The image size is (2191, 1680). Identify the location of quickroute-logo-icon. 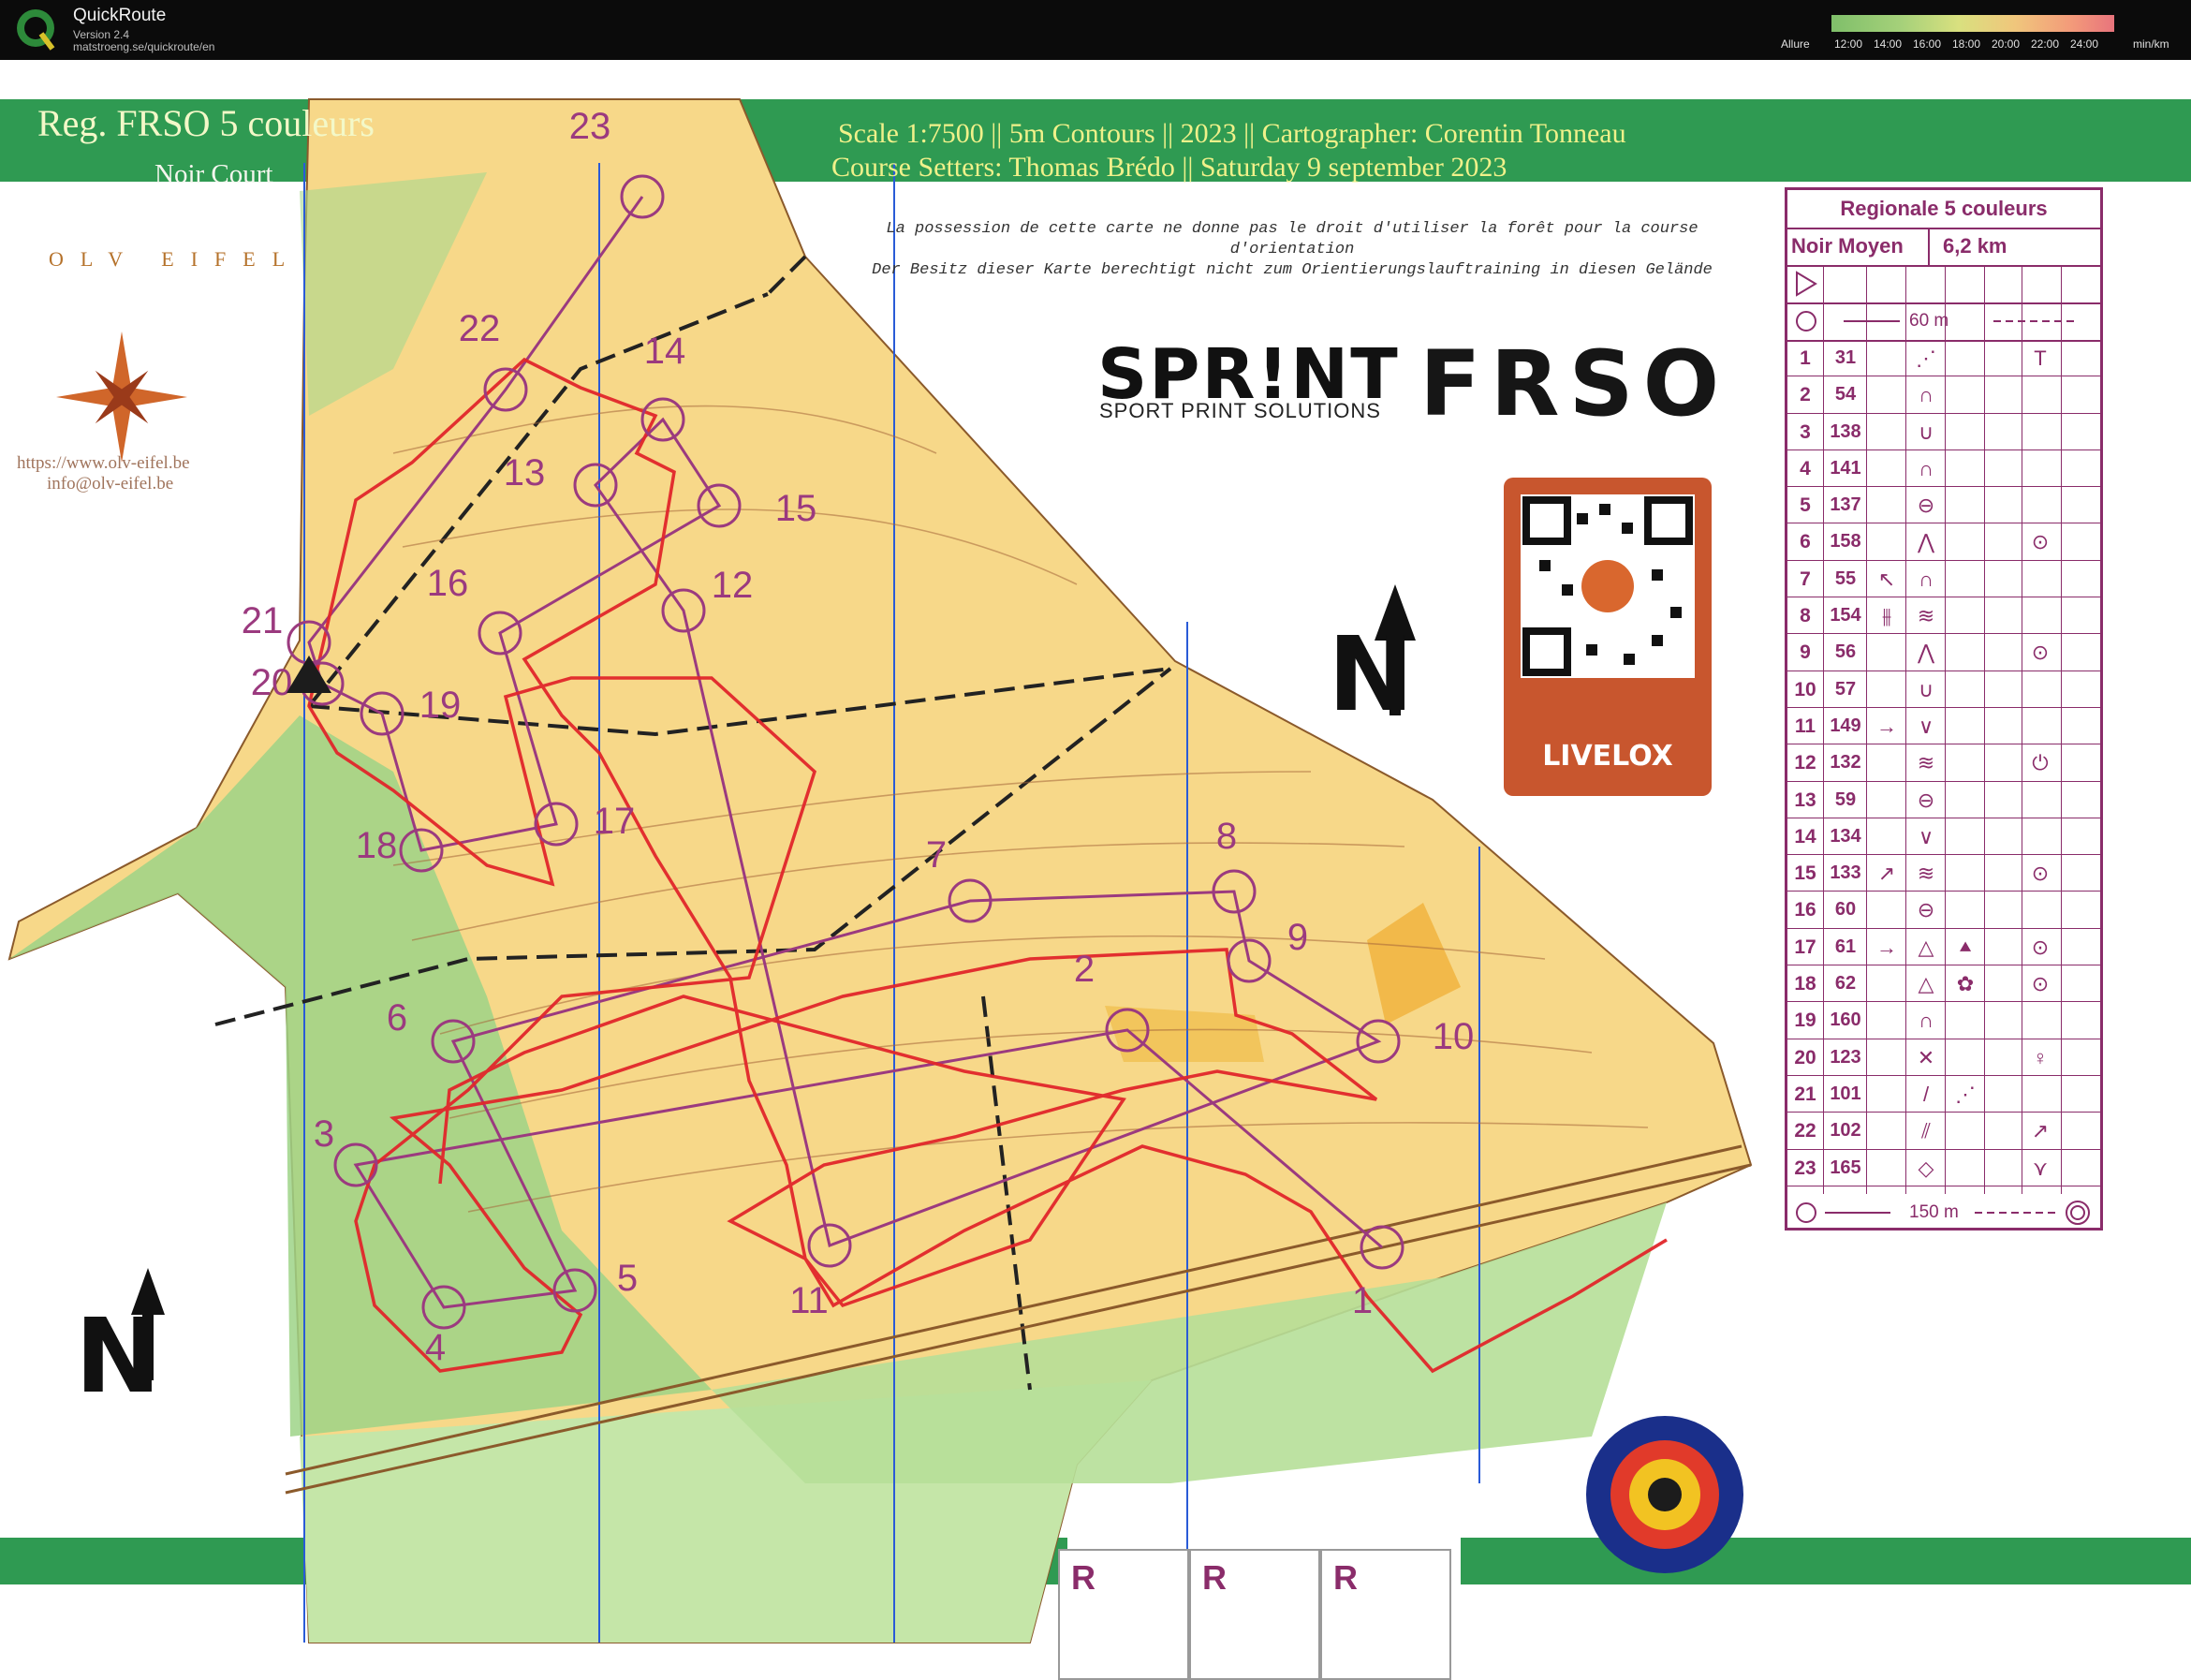
(36, 30).